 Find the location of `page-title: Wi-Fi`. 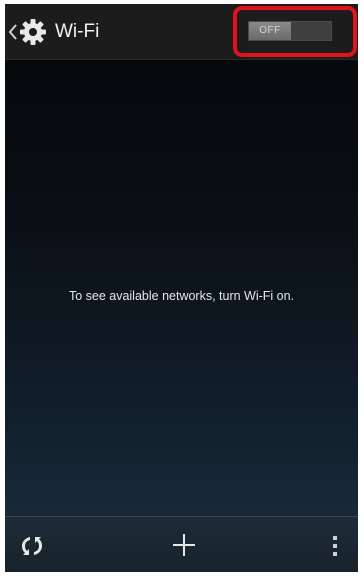

page-title: Wi-Fi is located at coordinates (77, 31).